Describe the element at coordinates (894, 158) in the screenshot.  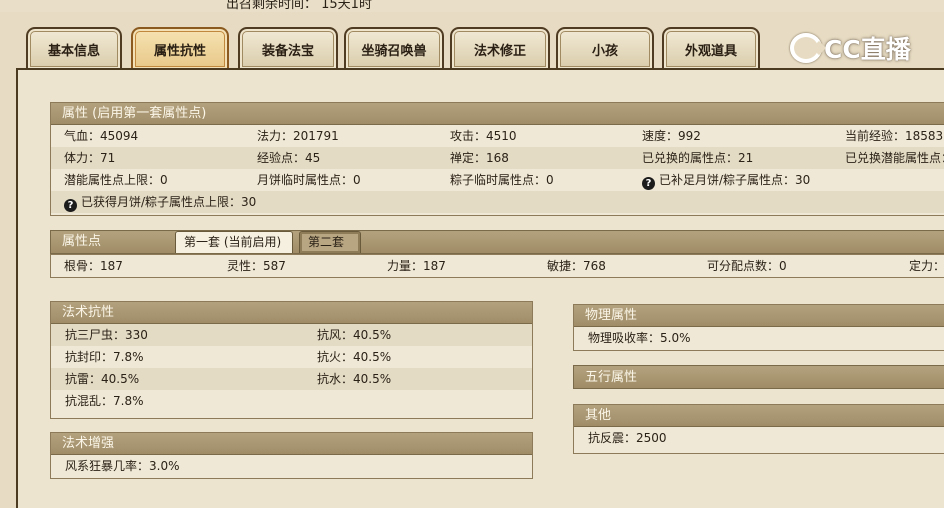
I see `exchanged-potential-value: 已兑换潜能属性点：` at that location.